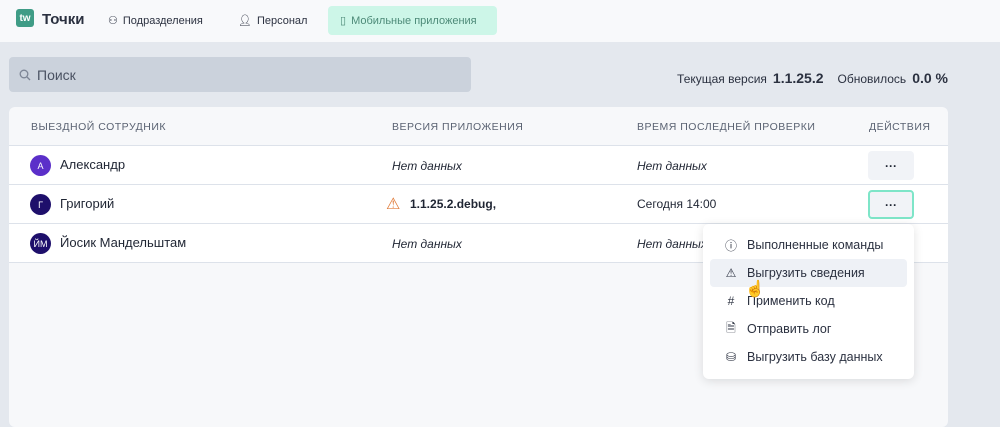 This screenshot has width=1000, height=427. What do you see at coordinates (808, 273) in the screenshot?
I see `menu-item-upload-info: ⚠ Выгрузить сведения` at bounding box center [808, 273].